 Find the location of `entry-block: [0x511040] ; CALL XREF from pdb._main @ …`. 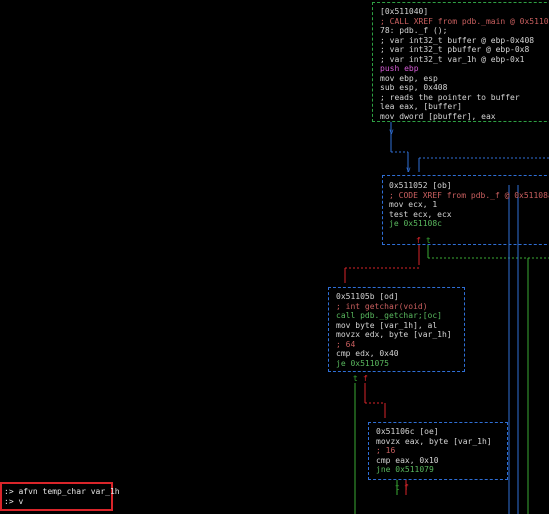

entry-block: [0x511040] ; CALL XREF from pdb._main @ … is located at coordinates (460, 62).